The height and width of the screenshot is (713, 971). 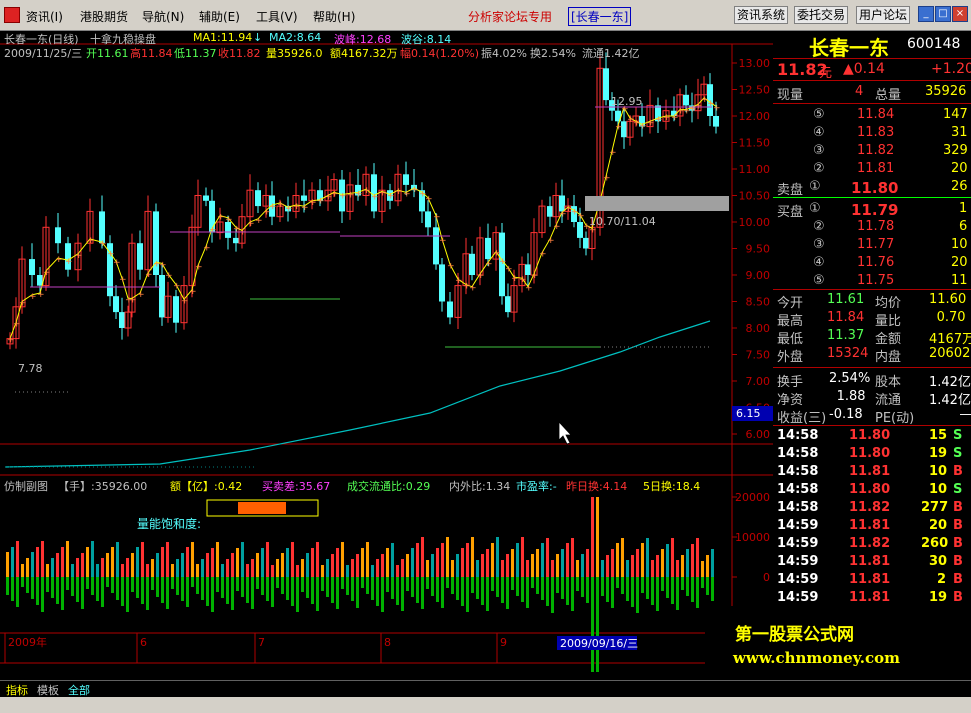 What do you see at coordinates (958, 507) in the screenshot?
I see `tick-direction: B` at bounding box center [958, 507].